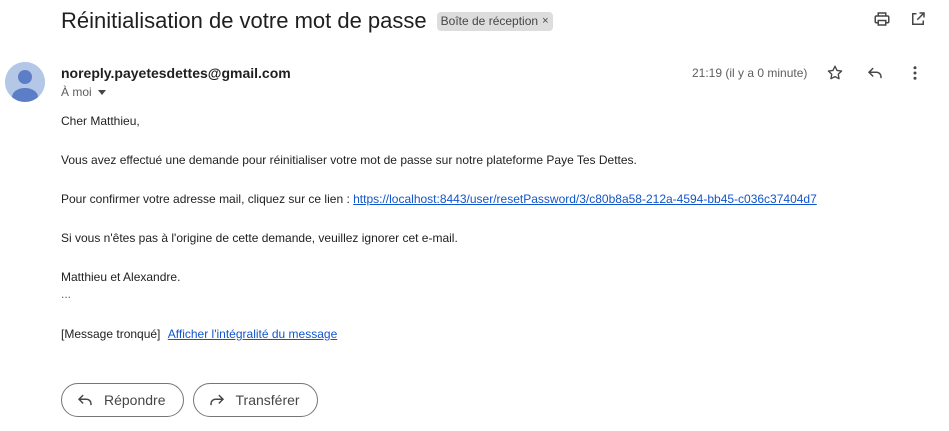 Image resolution: width=949 pixels, height=431 pixels. What do you see at coordinates (253, 334) in the screenshot?
I see `show-full-message-link: Afficher l'intégralité du message` at bounding box center [253, 334].